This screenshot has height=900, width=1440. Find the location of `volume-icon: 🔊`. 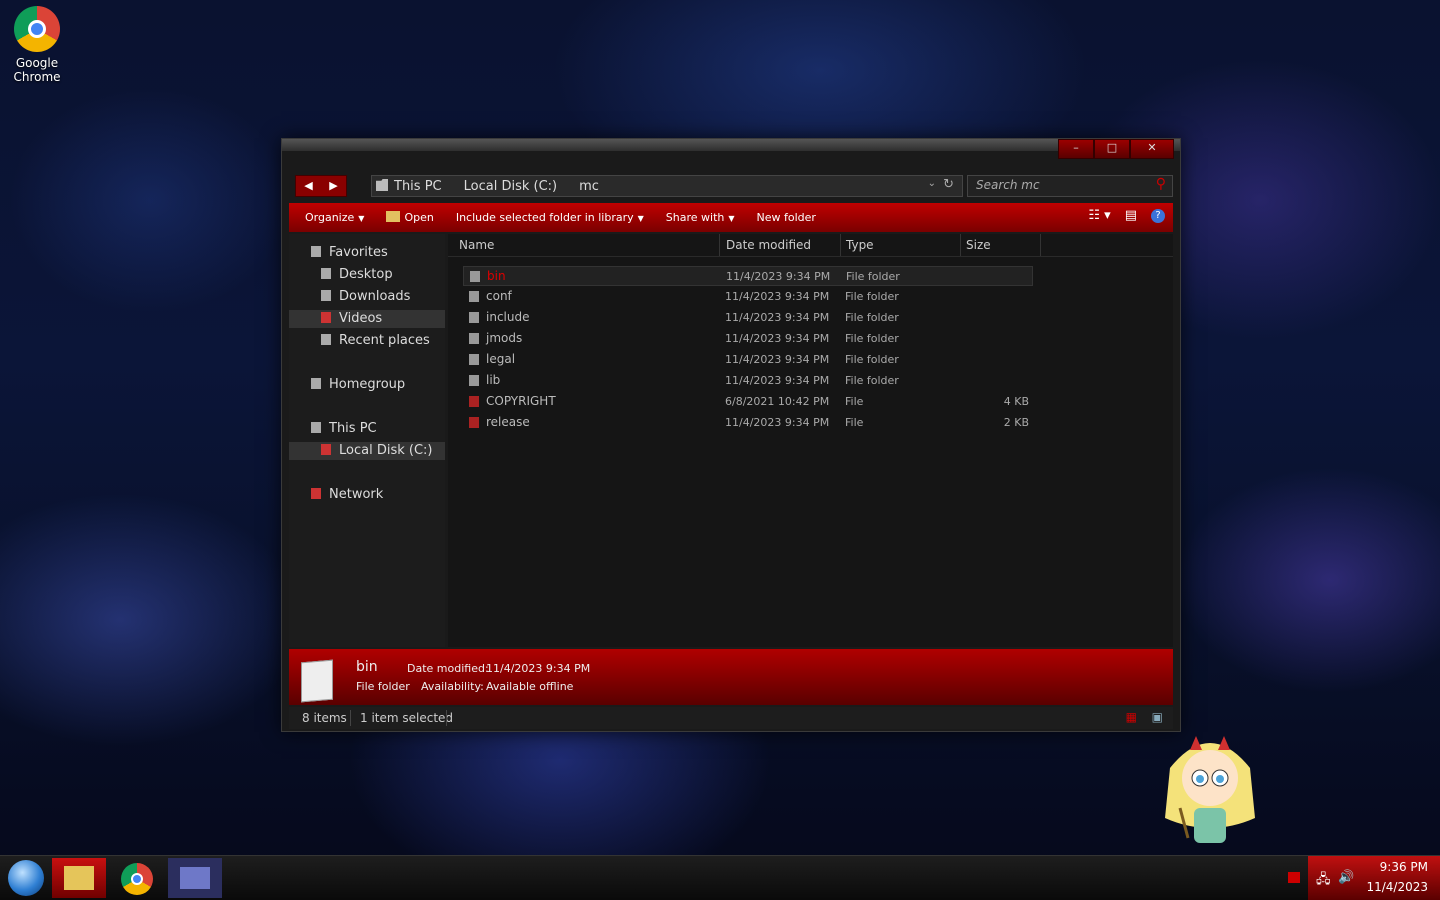

volume-icon: 🔊 is located at coordinates (1346, 877).